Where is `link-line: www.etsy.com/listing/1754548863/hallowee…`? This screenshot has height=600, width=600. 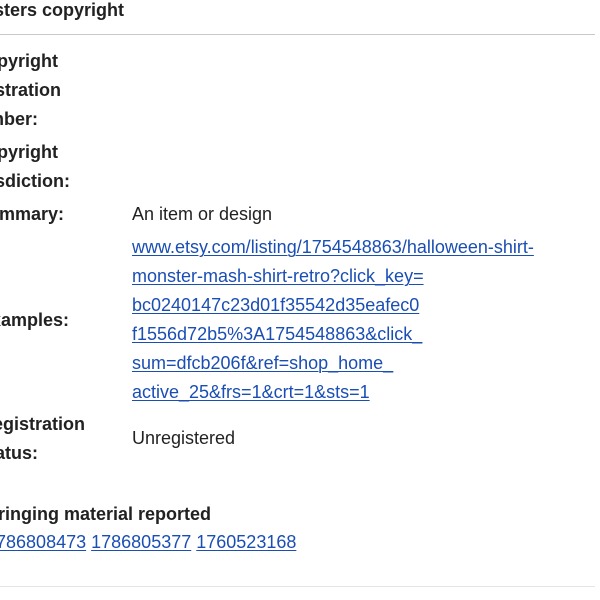 link-line: www.etsy.com/listing/1754548863/hallowee… is located at coordinates (333, 247).